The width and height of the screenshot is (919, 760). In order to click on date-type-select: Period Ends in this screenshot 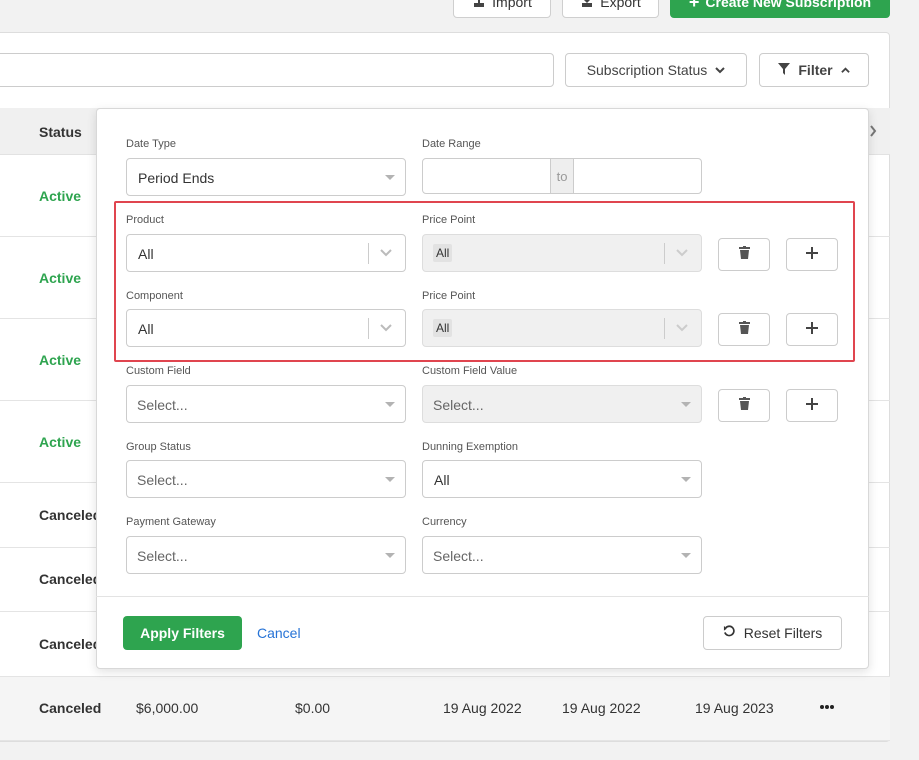, I will do `click(266, 177)`.